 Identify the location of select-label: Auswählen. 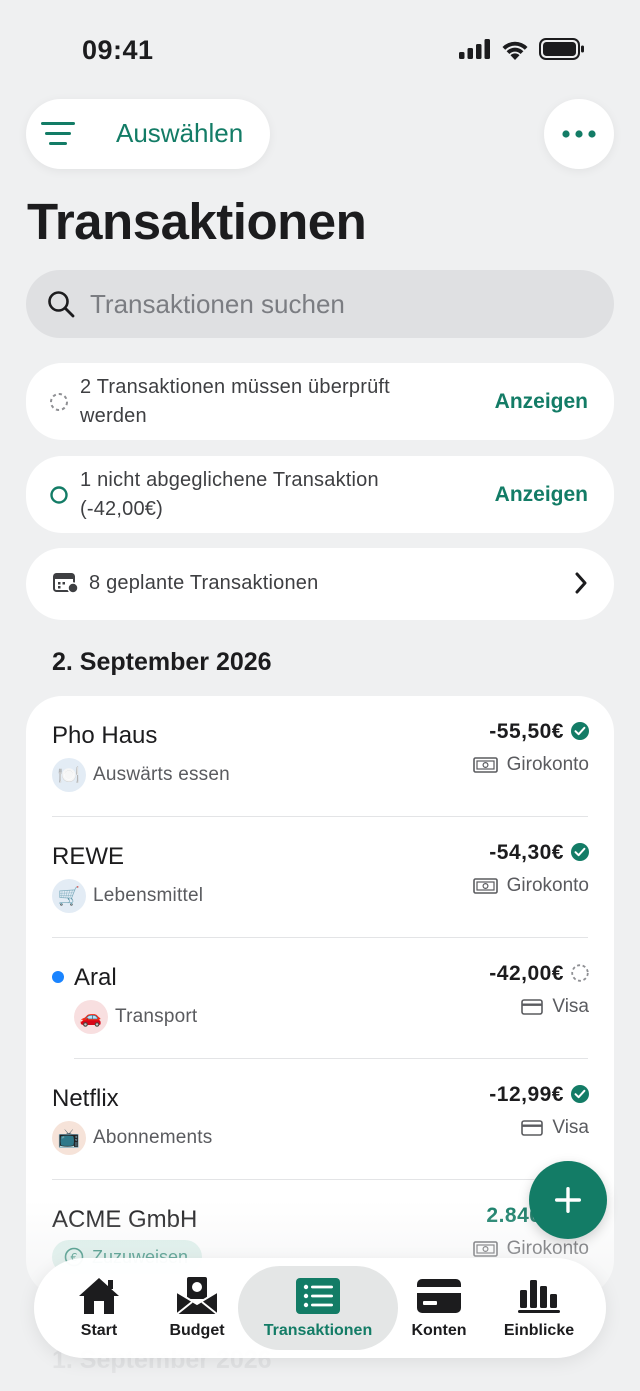
(180, 133).